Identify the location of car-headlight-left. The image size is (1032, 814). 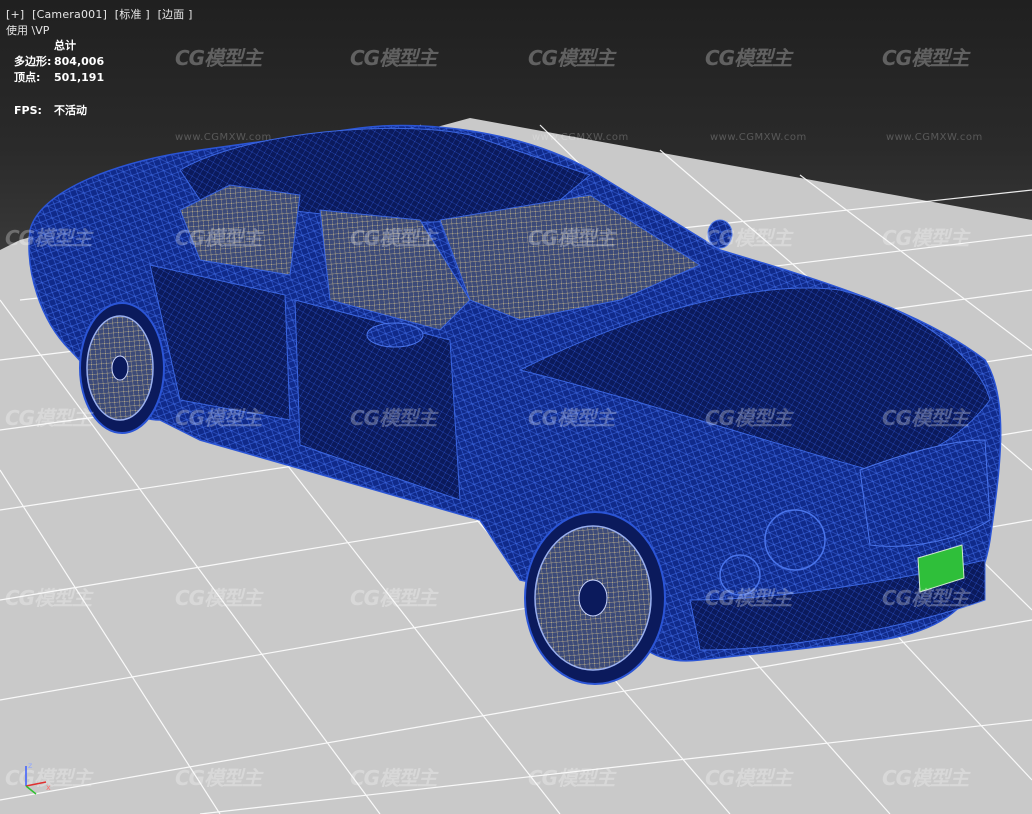
(795, 540).